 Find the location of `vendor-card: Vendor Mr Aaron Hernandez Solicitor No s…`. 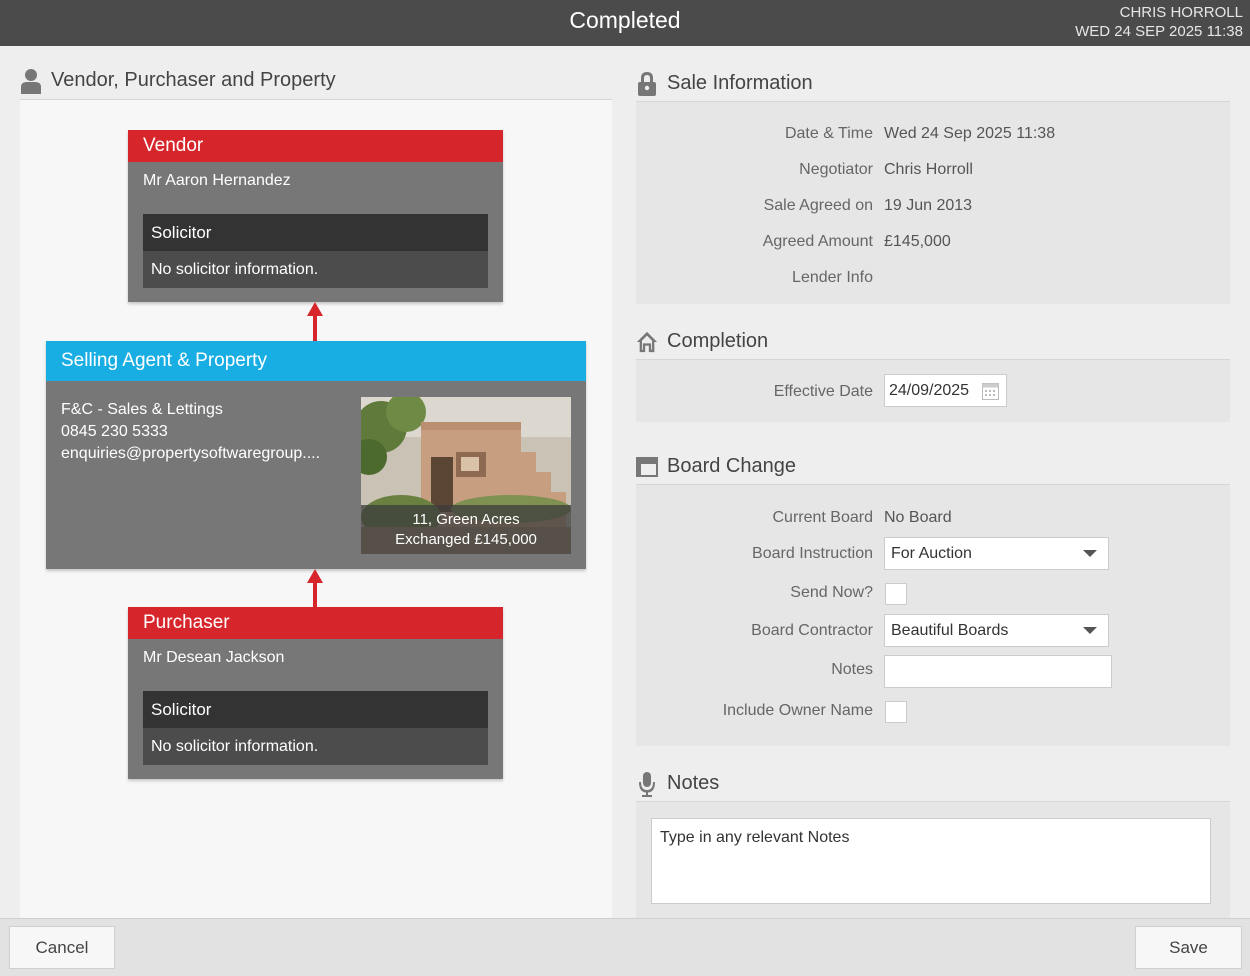

vendor-card: Vendor Mr Aaron Hernandez Solicitor No s… is located at coordinates (315, 216).